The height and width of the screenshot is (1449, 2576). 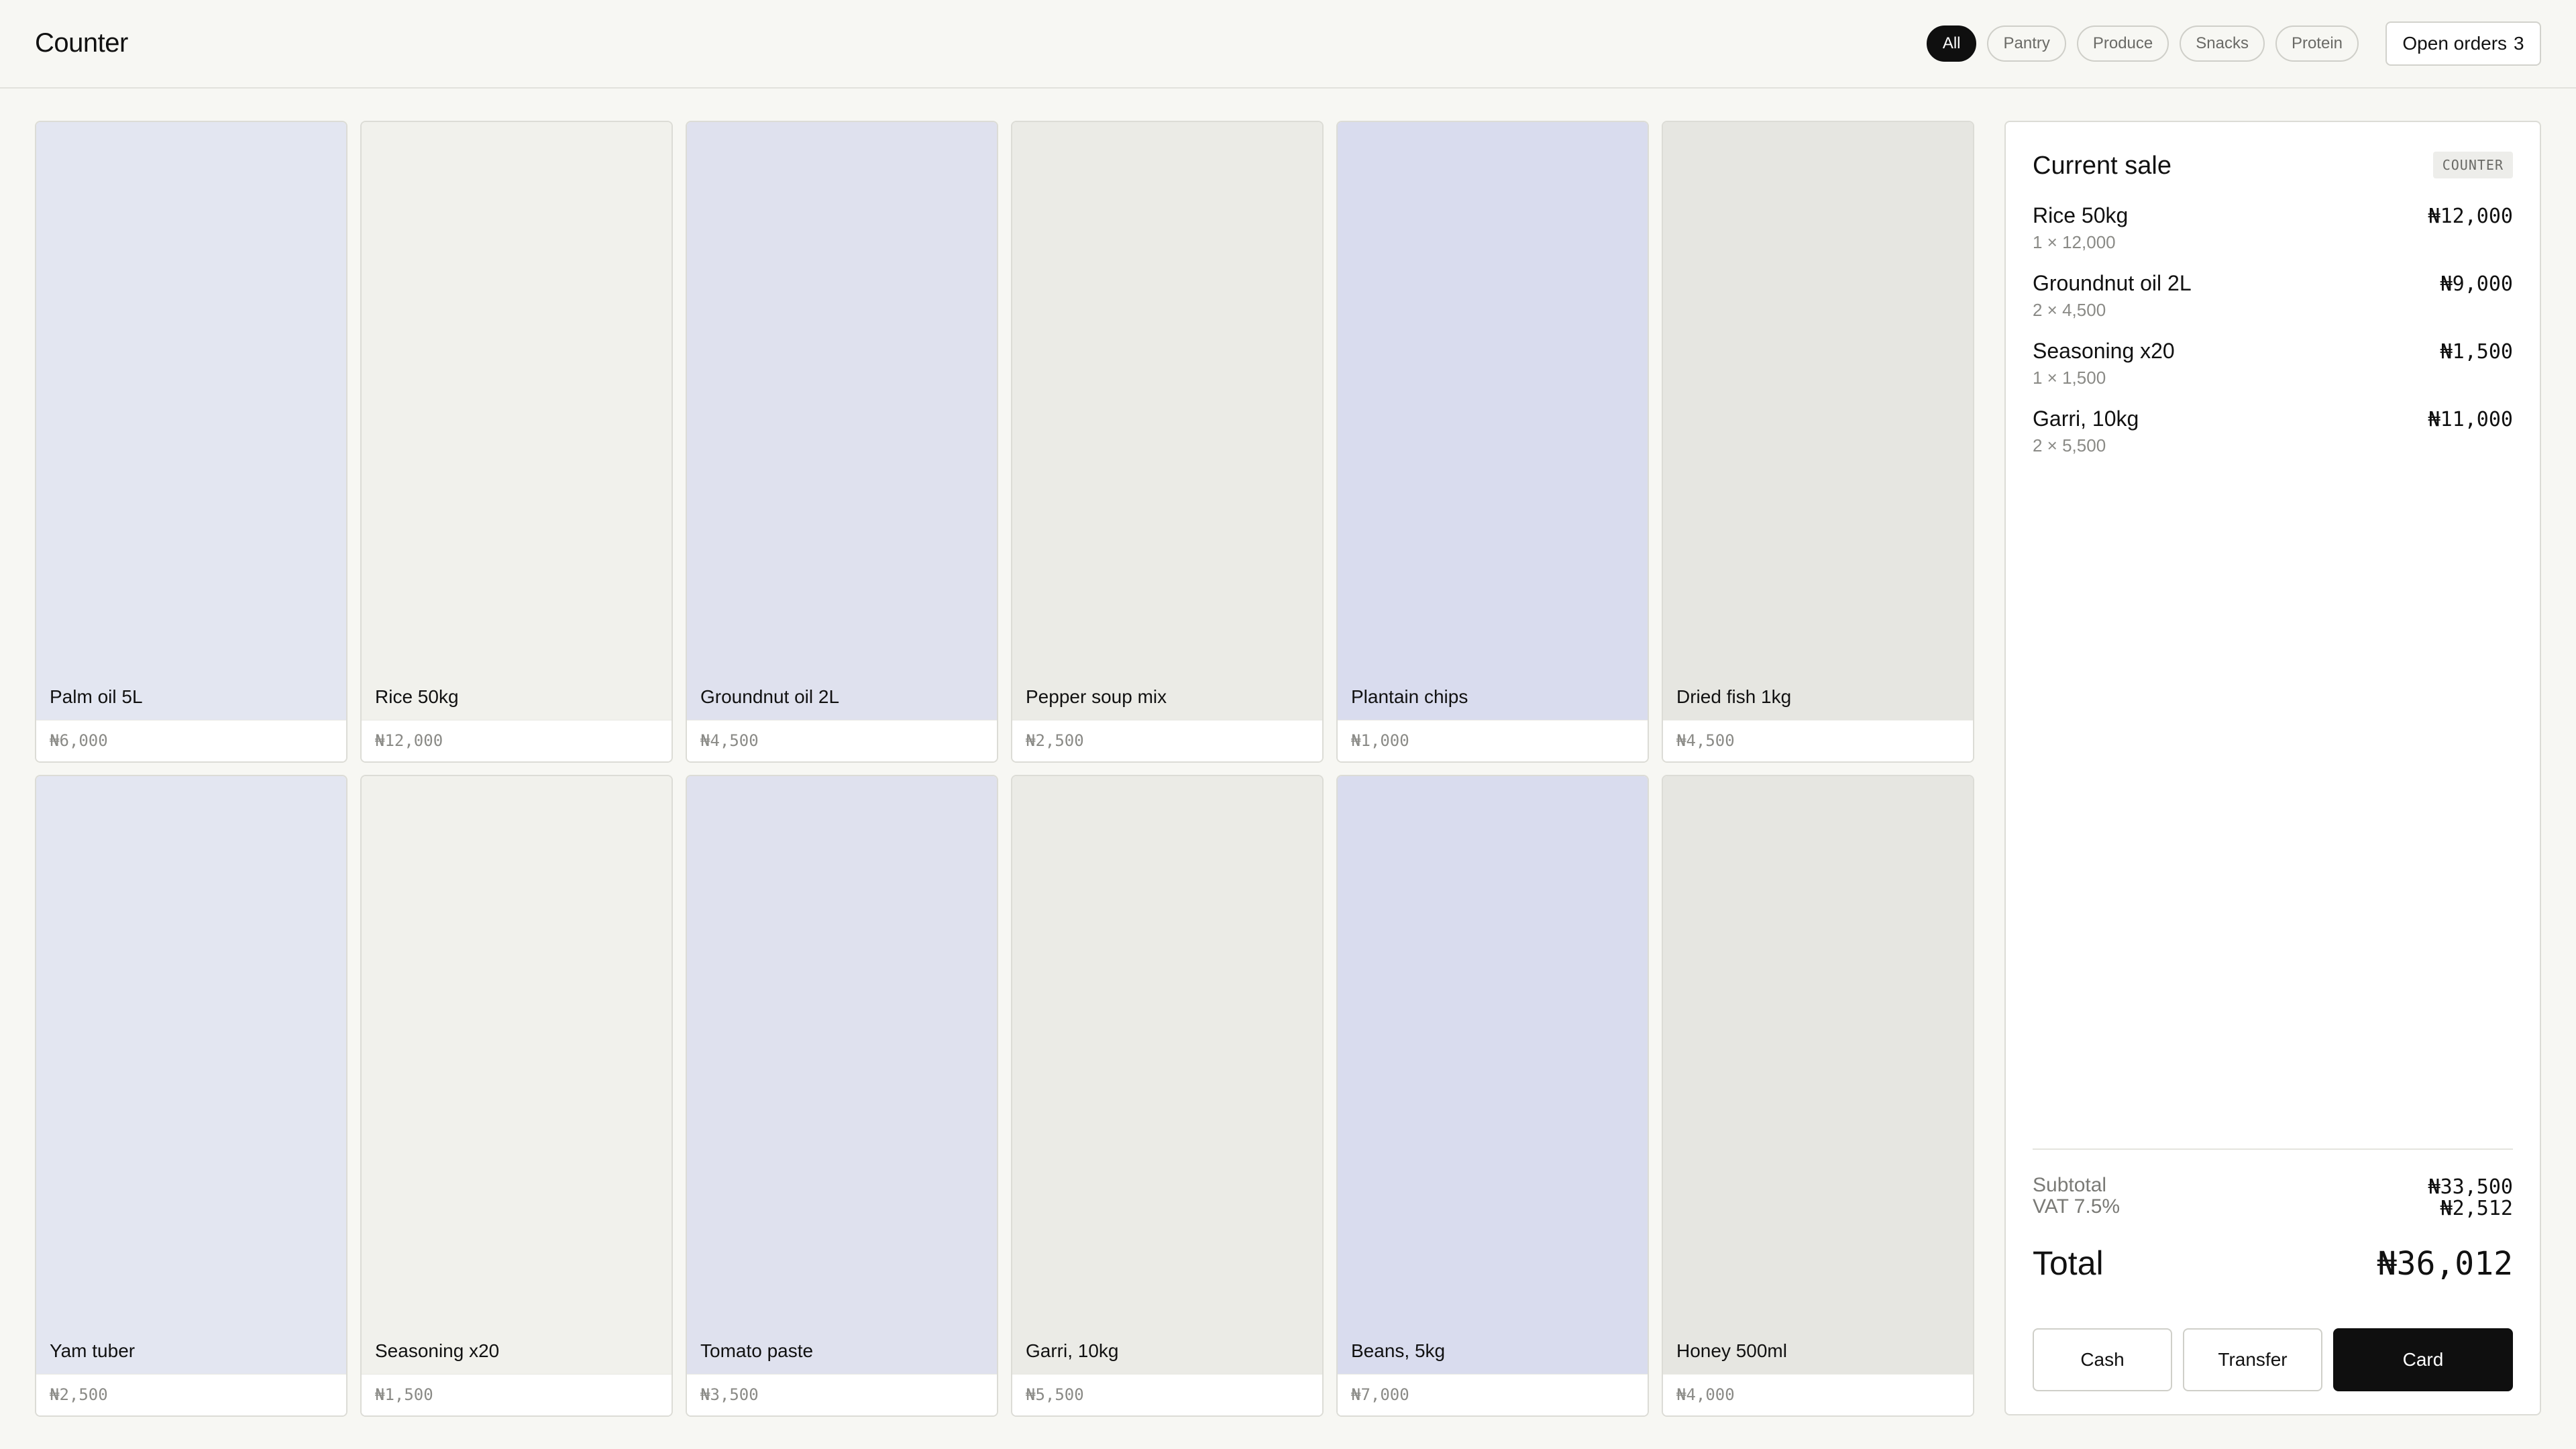 I want to click on sale-line-item: Rice 50kg 1 × 12,000 ₦12,000, so click(x=2273, y=235).